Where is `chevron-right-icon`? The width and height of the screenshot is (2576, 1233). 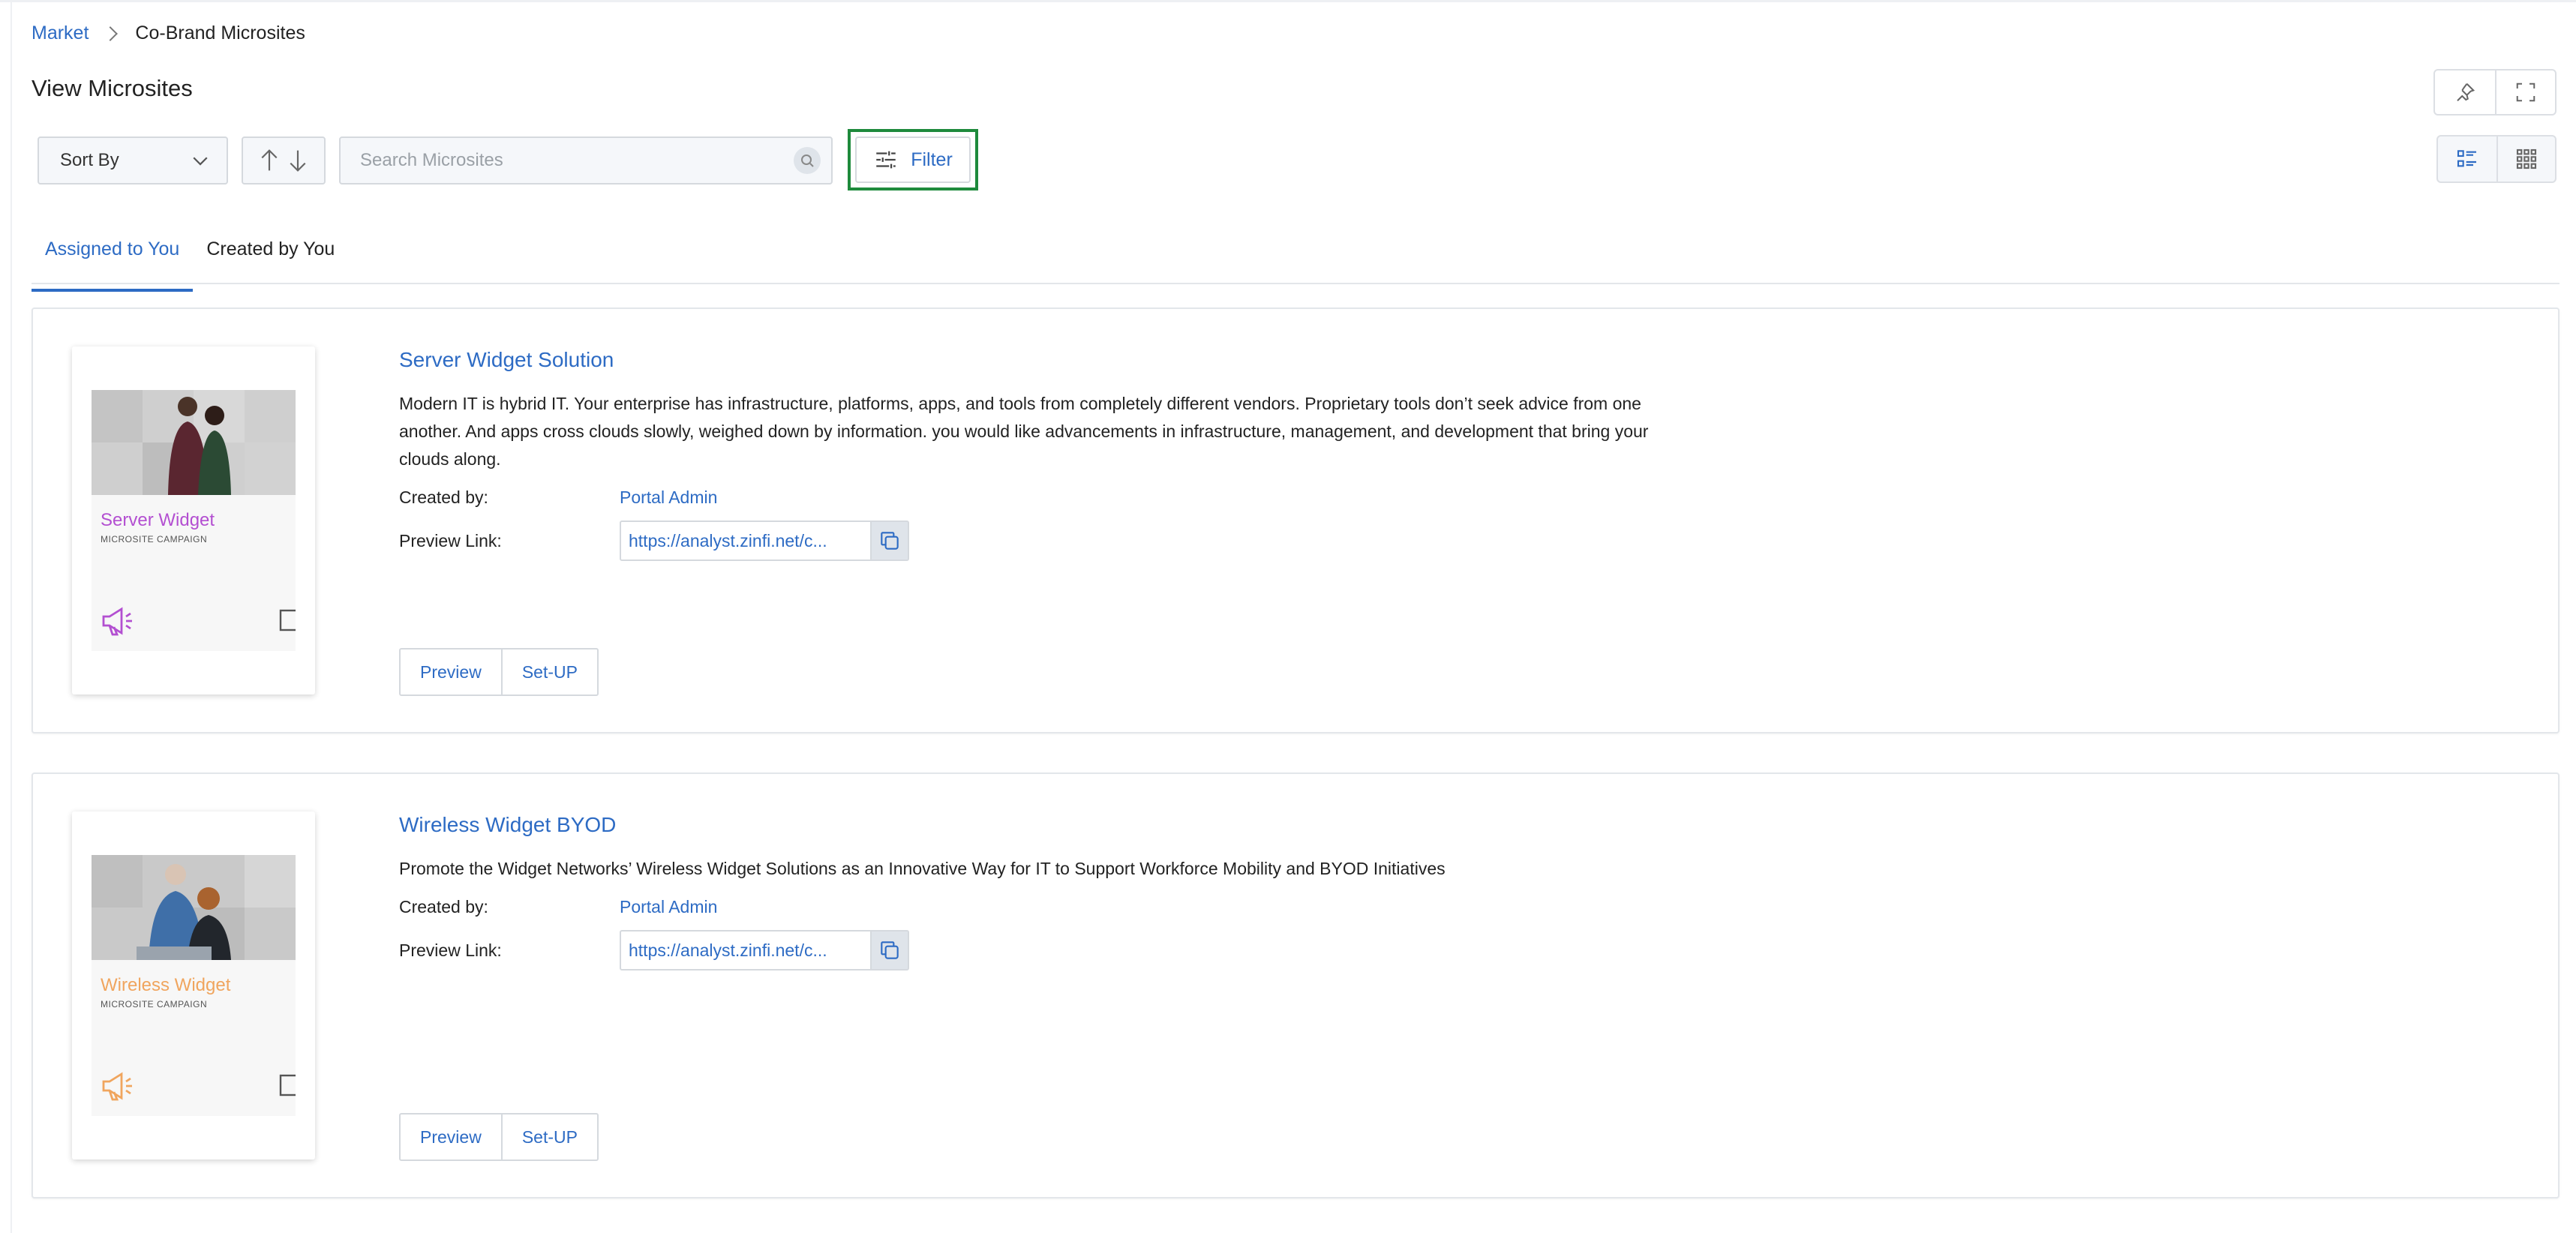 chevron-right-icon is located at coordinates (111, 33).